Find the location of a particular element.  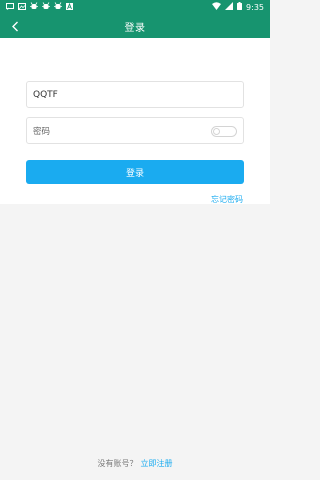

register-link: 立即注册 is located at coordinates (157, 463).